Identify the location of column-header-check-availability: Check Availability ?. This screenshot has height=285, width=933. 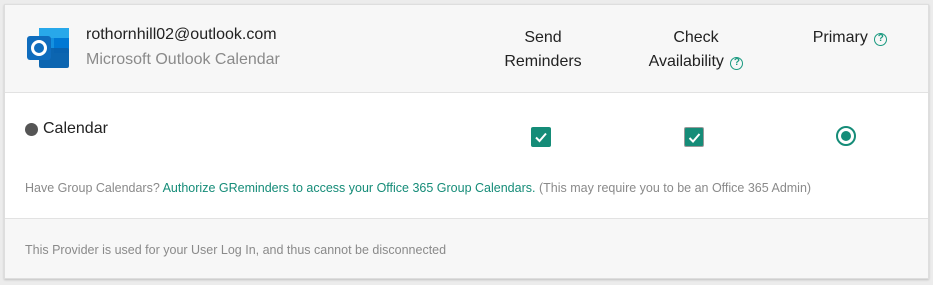
(696, 50).